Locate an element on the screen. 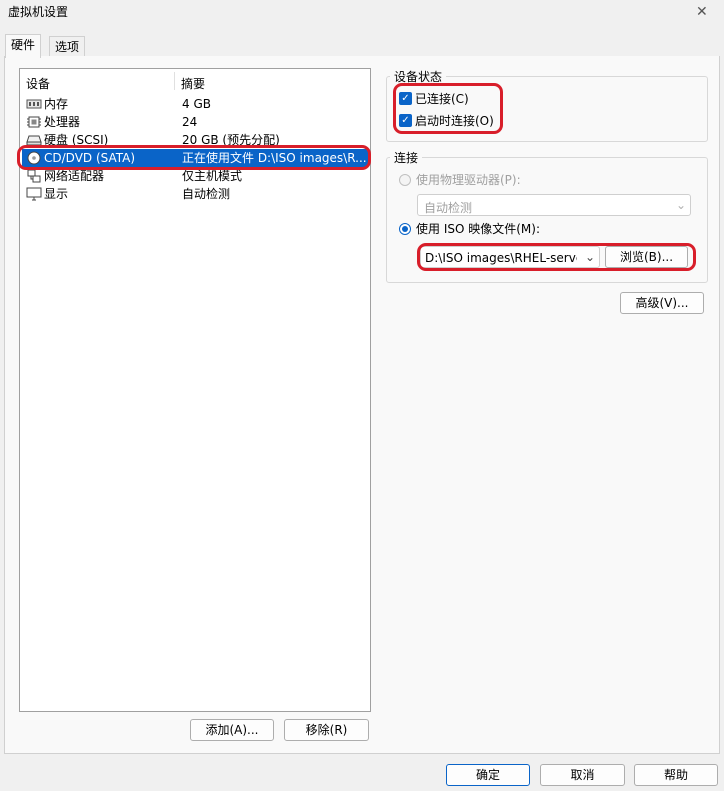  device-name: 处理器 is located at coordinates (62, 122).